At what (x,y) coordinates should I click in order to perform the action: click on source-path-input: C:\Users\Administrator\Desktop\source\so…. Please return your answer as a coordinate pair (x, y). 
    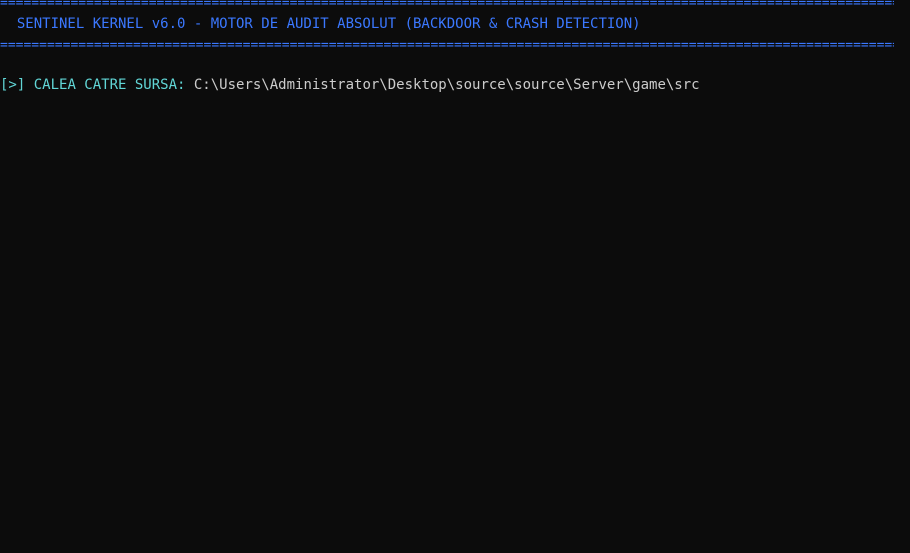
    Looking at the image, I should click on (447, 85).